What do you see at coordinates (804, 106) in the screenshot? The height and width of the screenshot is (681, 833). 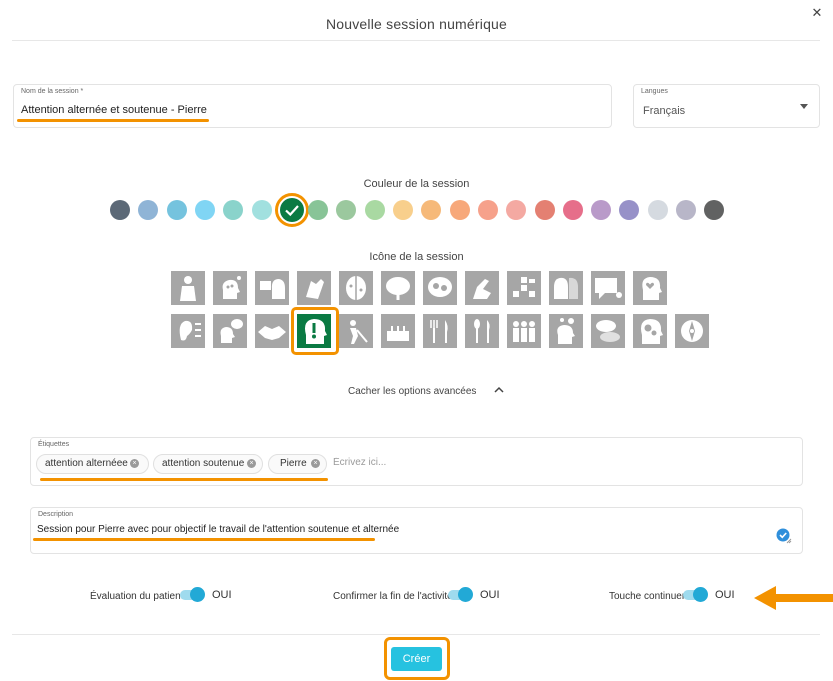 I see `caret-down-icon` at bounding box center [804, 106].